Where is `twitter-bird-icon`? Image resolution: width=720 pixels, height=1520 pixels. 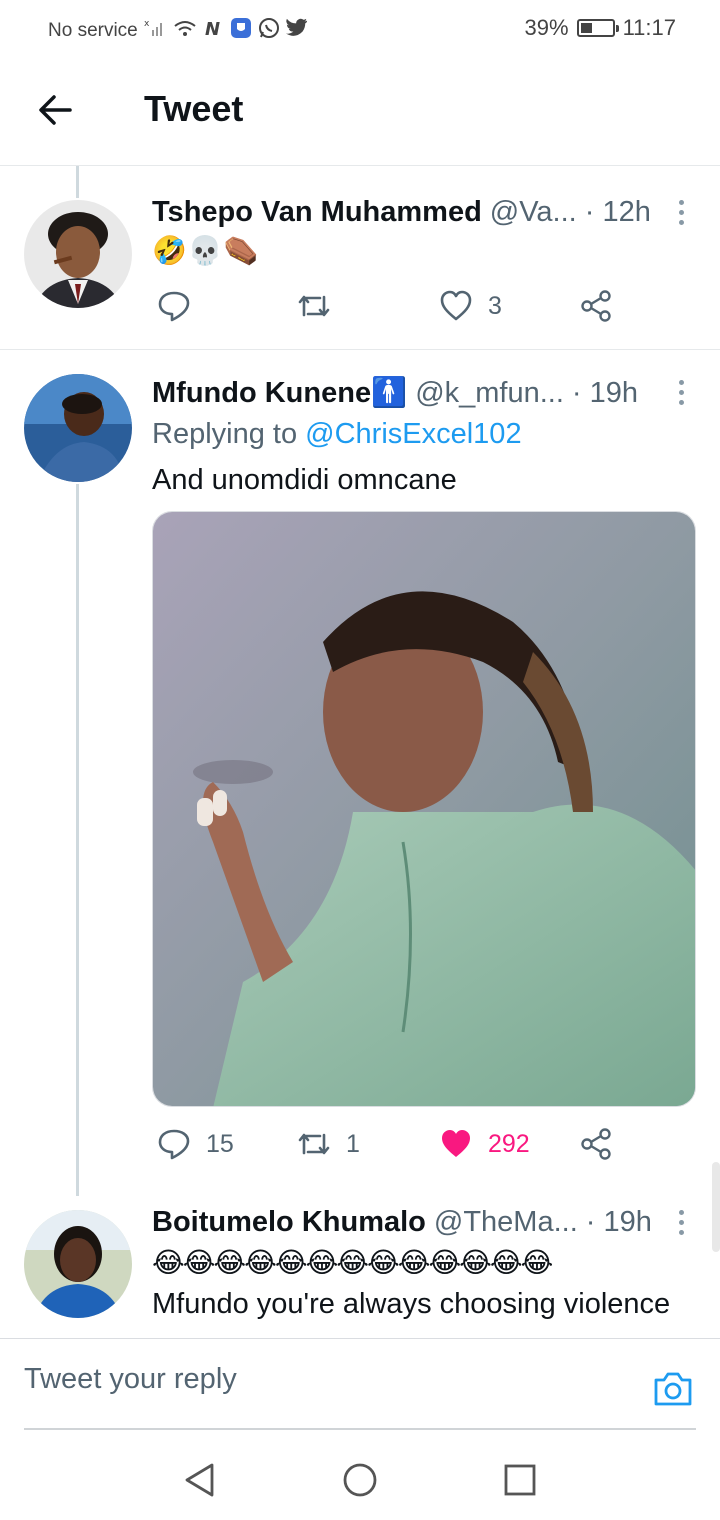 twitter-bird-icon is located at coordinates (296, 31).